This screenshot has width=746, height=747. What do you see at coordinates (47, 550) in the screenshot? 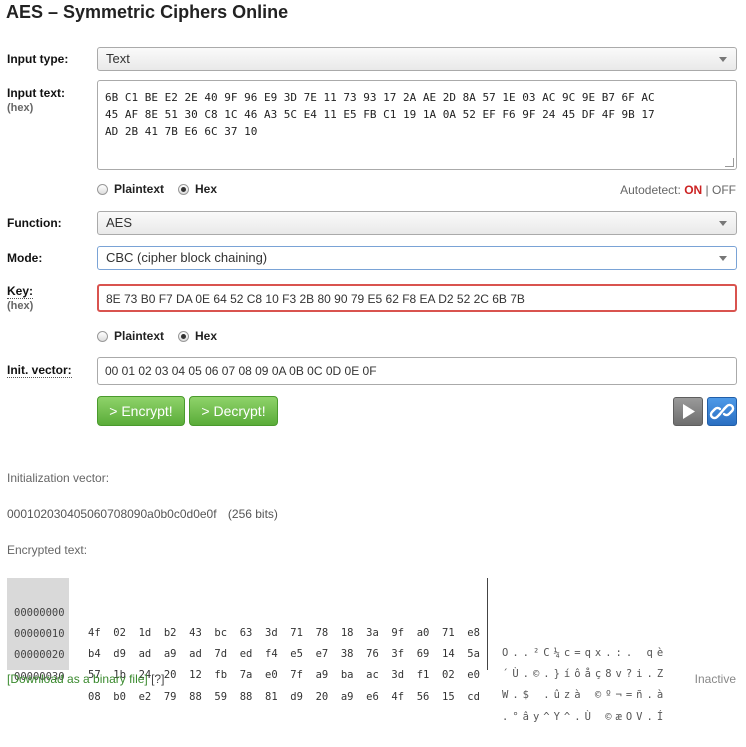
I see `encrypted-text-label: Encrypted text:` at bounding box center [47, 550].